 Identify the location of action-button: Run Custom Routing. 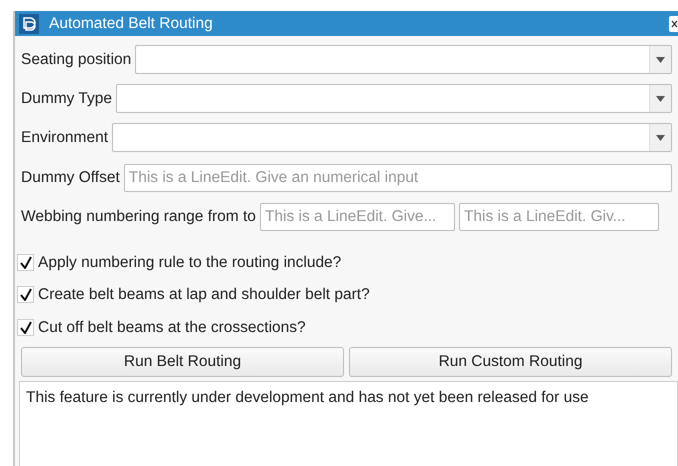
(510, 361).